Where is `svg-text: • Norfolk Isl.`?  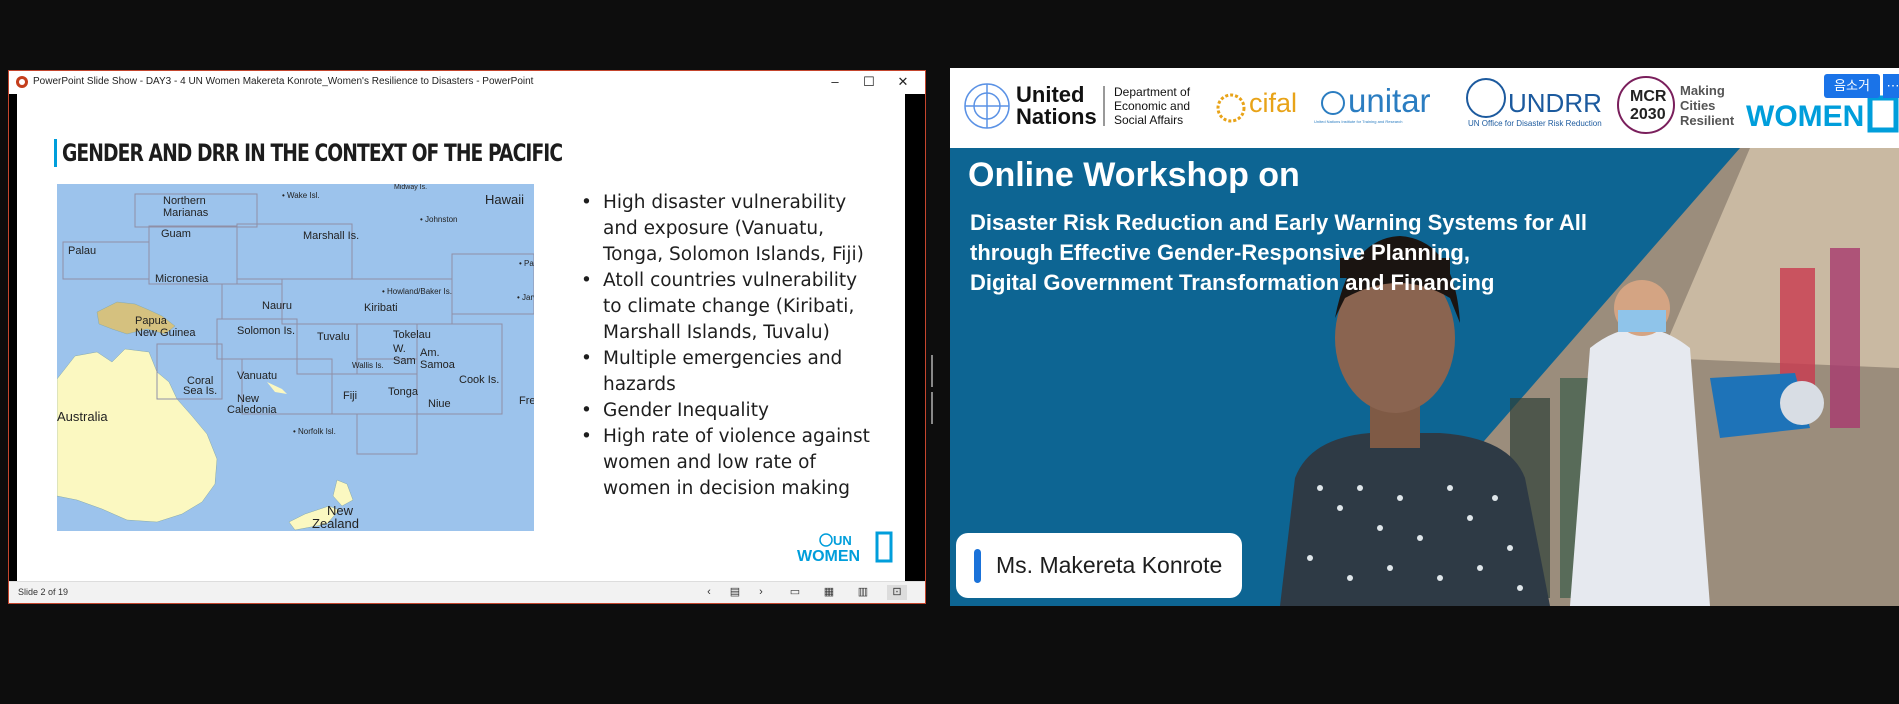 svg-text: • Norfolk Isl. is located at coordinates (314, 431).